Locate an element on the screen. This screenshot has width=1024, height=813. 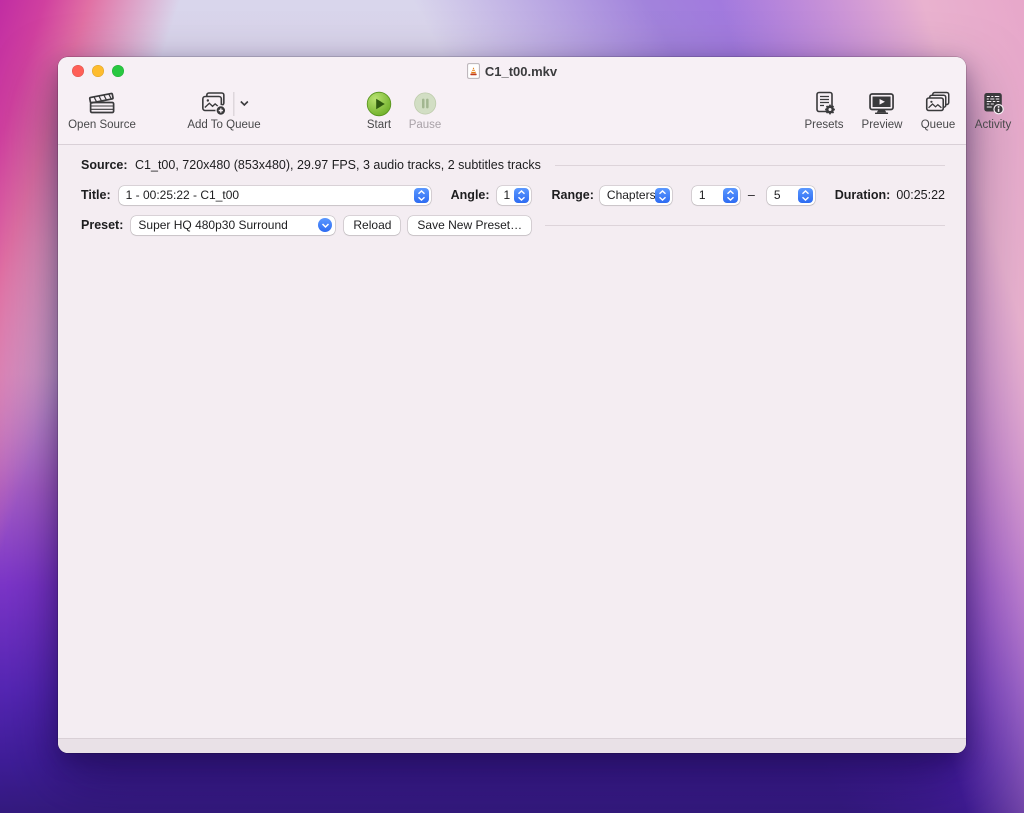
preset-select: Super HQ 480p30 Surround is located at coordinates (233, 225).